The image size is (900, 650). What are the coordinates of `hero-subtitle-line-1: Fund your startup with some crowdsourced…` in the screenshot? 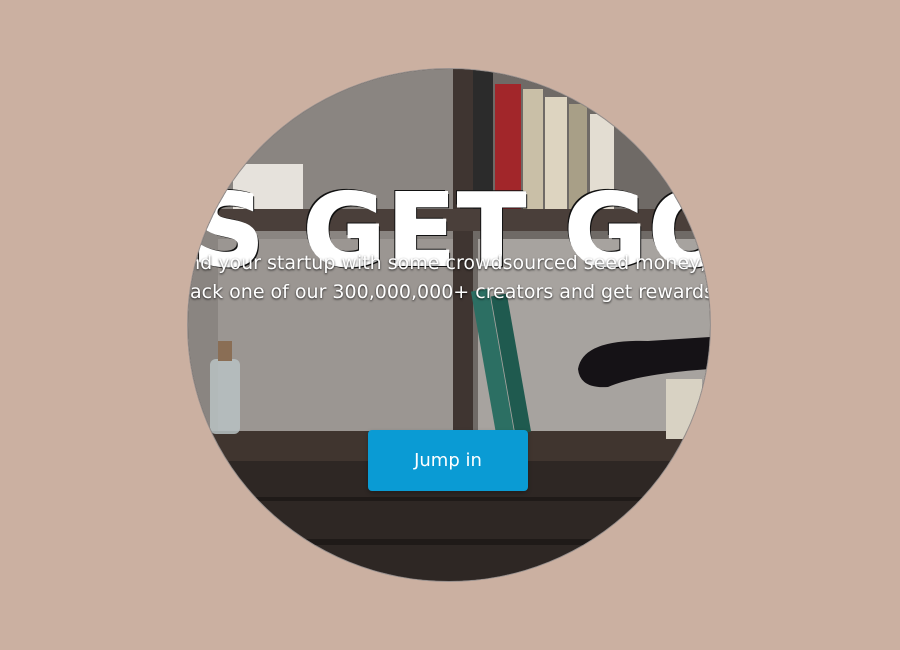 It's located at (449, 263).